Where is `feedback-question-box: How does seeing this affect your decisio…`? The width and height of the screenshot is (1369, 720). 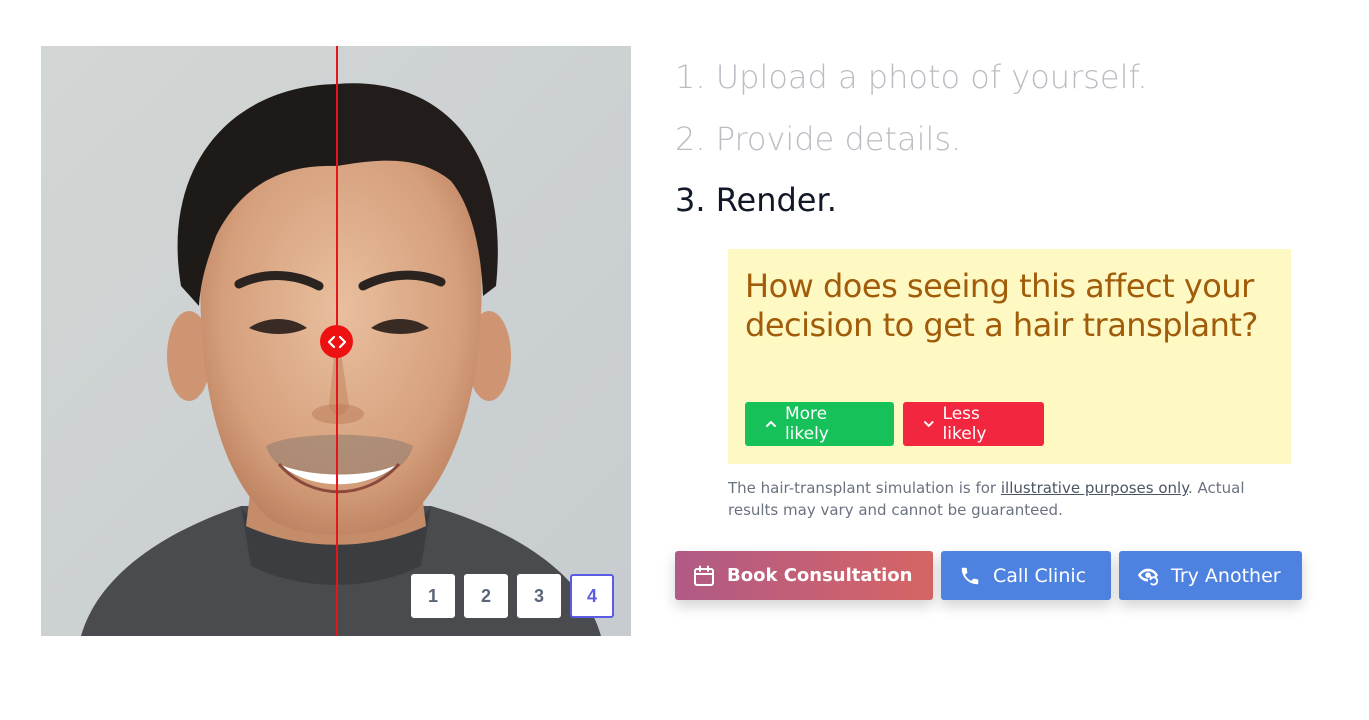 feedback-question-box: How does seeing this affect your decisio… is located at coordinates (1009, 356).